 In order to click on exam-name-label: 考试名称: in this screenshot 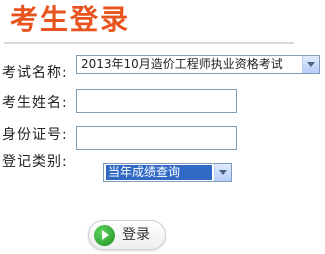, I will do `click(35, 73)`.